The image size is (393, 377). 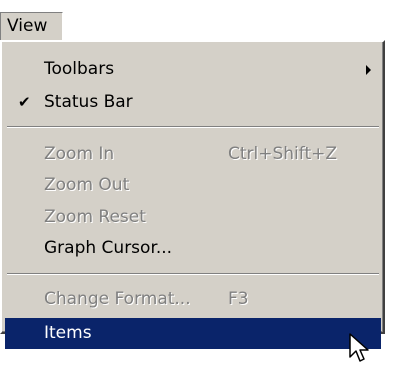 What do you see at coordinates (87, 185) in the screenshot?
I see `menu-item-label: Zoom Out` at bounding box center [87, 185].